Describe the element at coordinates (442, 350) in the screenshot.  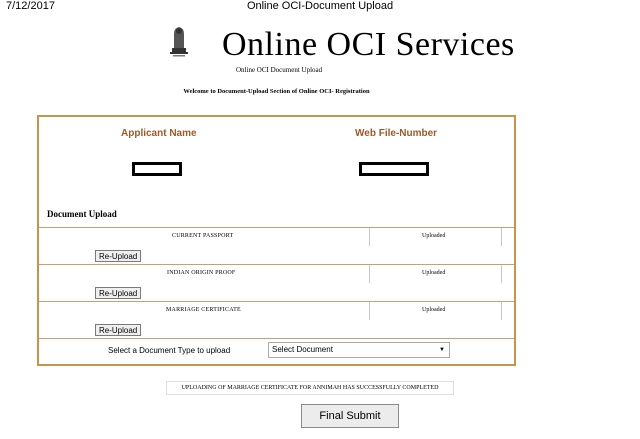
I see `chevron-down-icon: ▼` at that location.